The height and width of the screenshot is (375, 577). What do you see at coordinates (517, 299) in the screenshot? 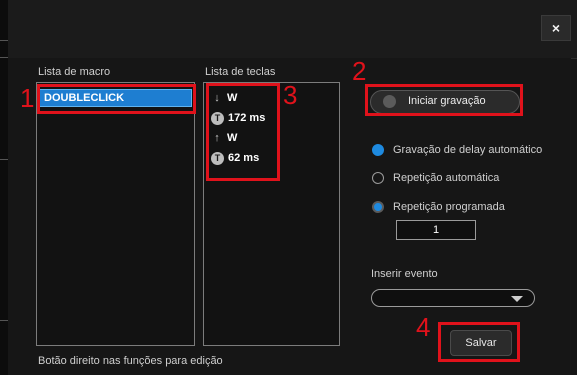
I see `chevron-down-icon` at bounding box center [517, 299].